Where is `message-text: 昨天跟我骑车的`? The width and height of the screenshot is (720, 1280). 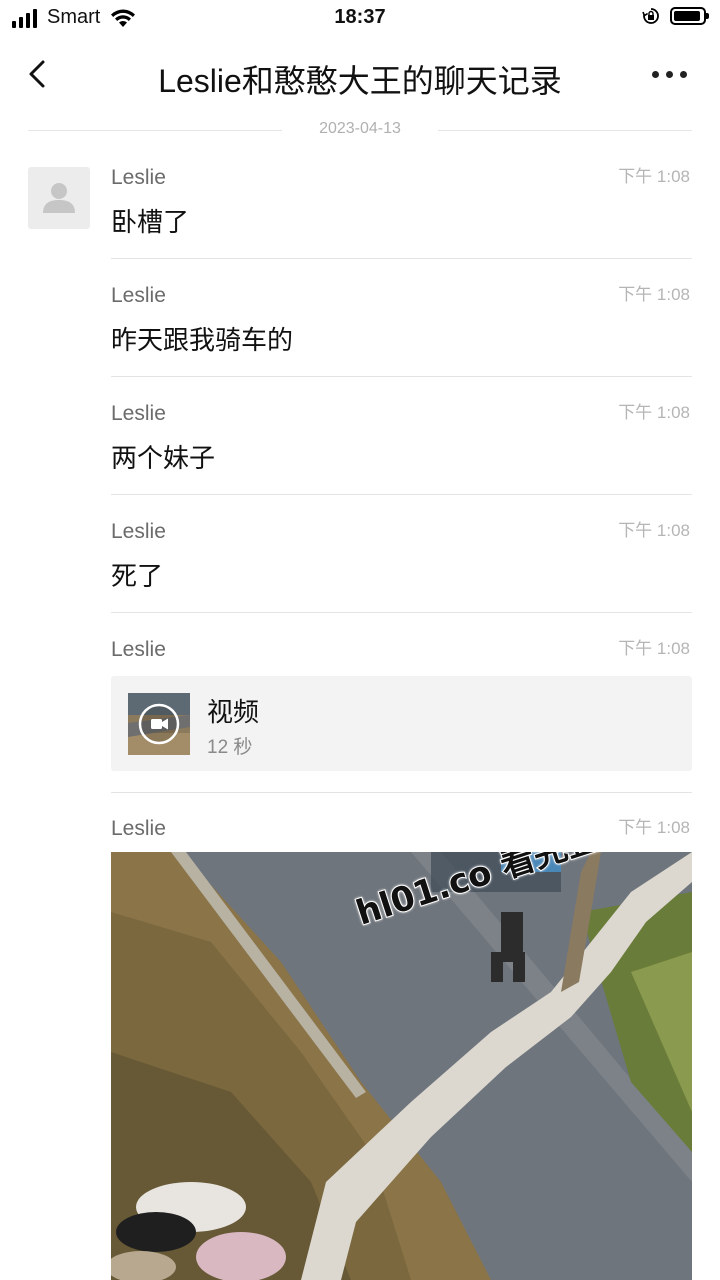
message-text: 昨天跟我骑车的 is located at coordinates (202, 340).